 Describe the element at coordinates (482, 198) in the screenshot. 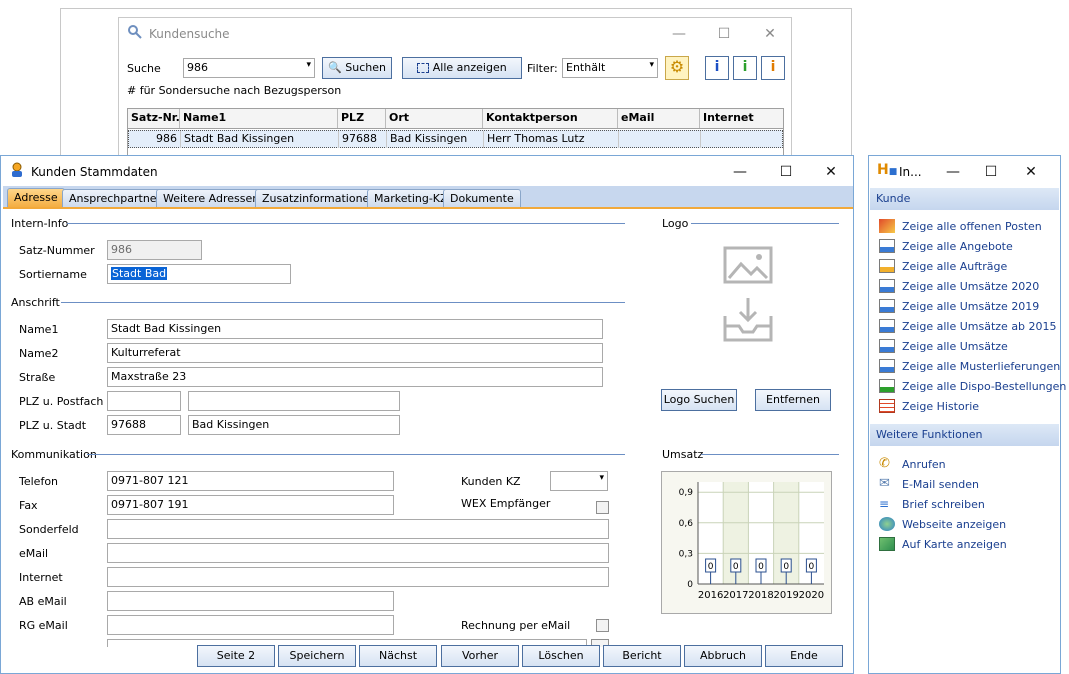

I see `tab-dokumente: Dokumente` at that location.